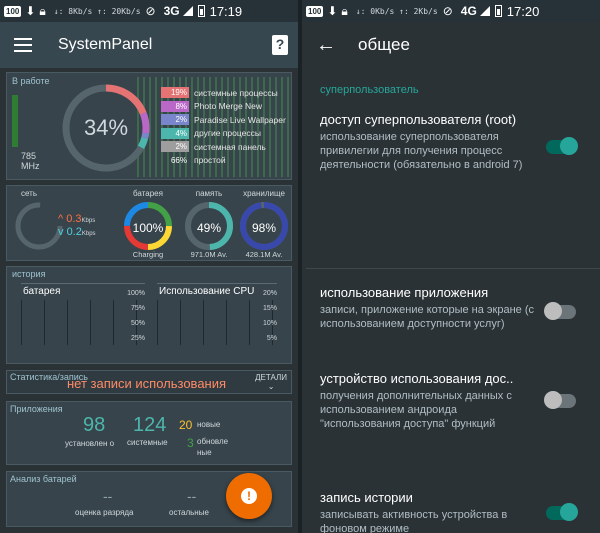 This screenshot has width=600, height=533. I want to click on memory-label: память, so click(209, 193).